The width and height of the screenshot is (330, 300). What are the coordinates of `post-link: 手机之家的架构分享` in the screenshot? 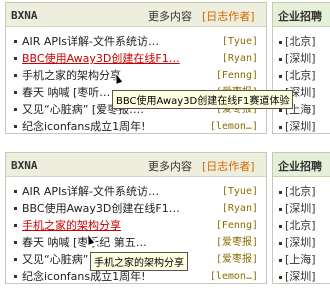 It's located at (71, 75).